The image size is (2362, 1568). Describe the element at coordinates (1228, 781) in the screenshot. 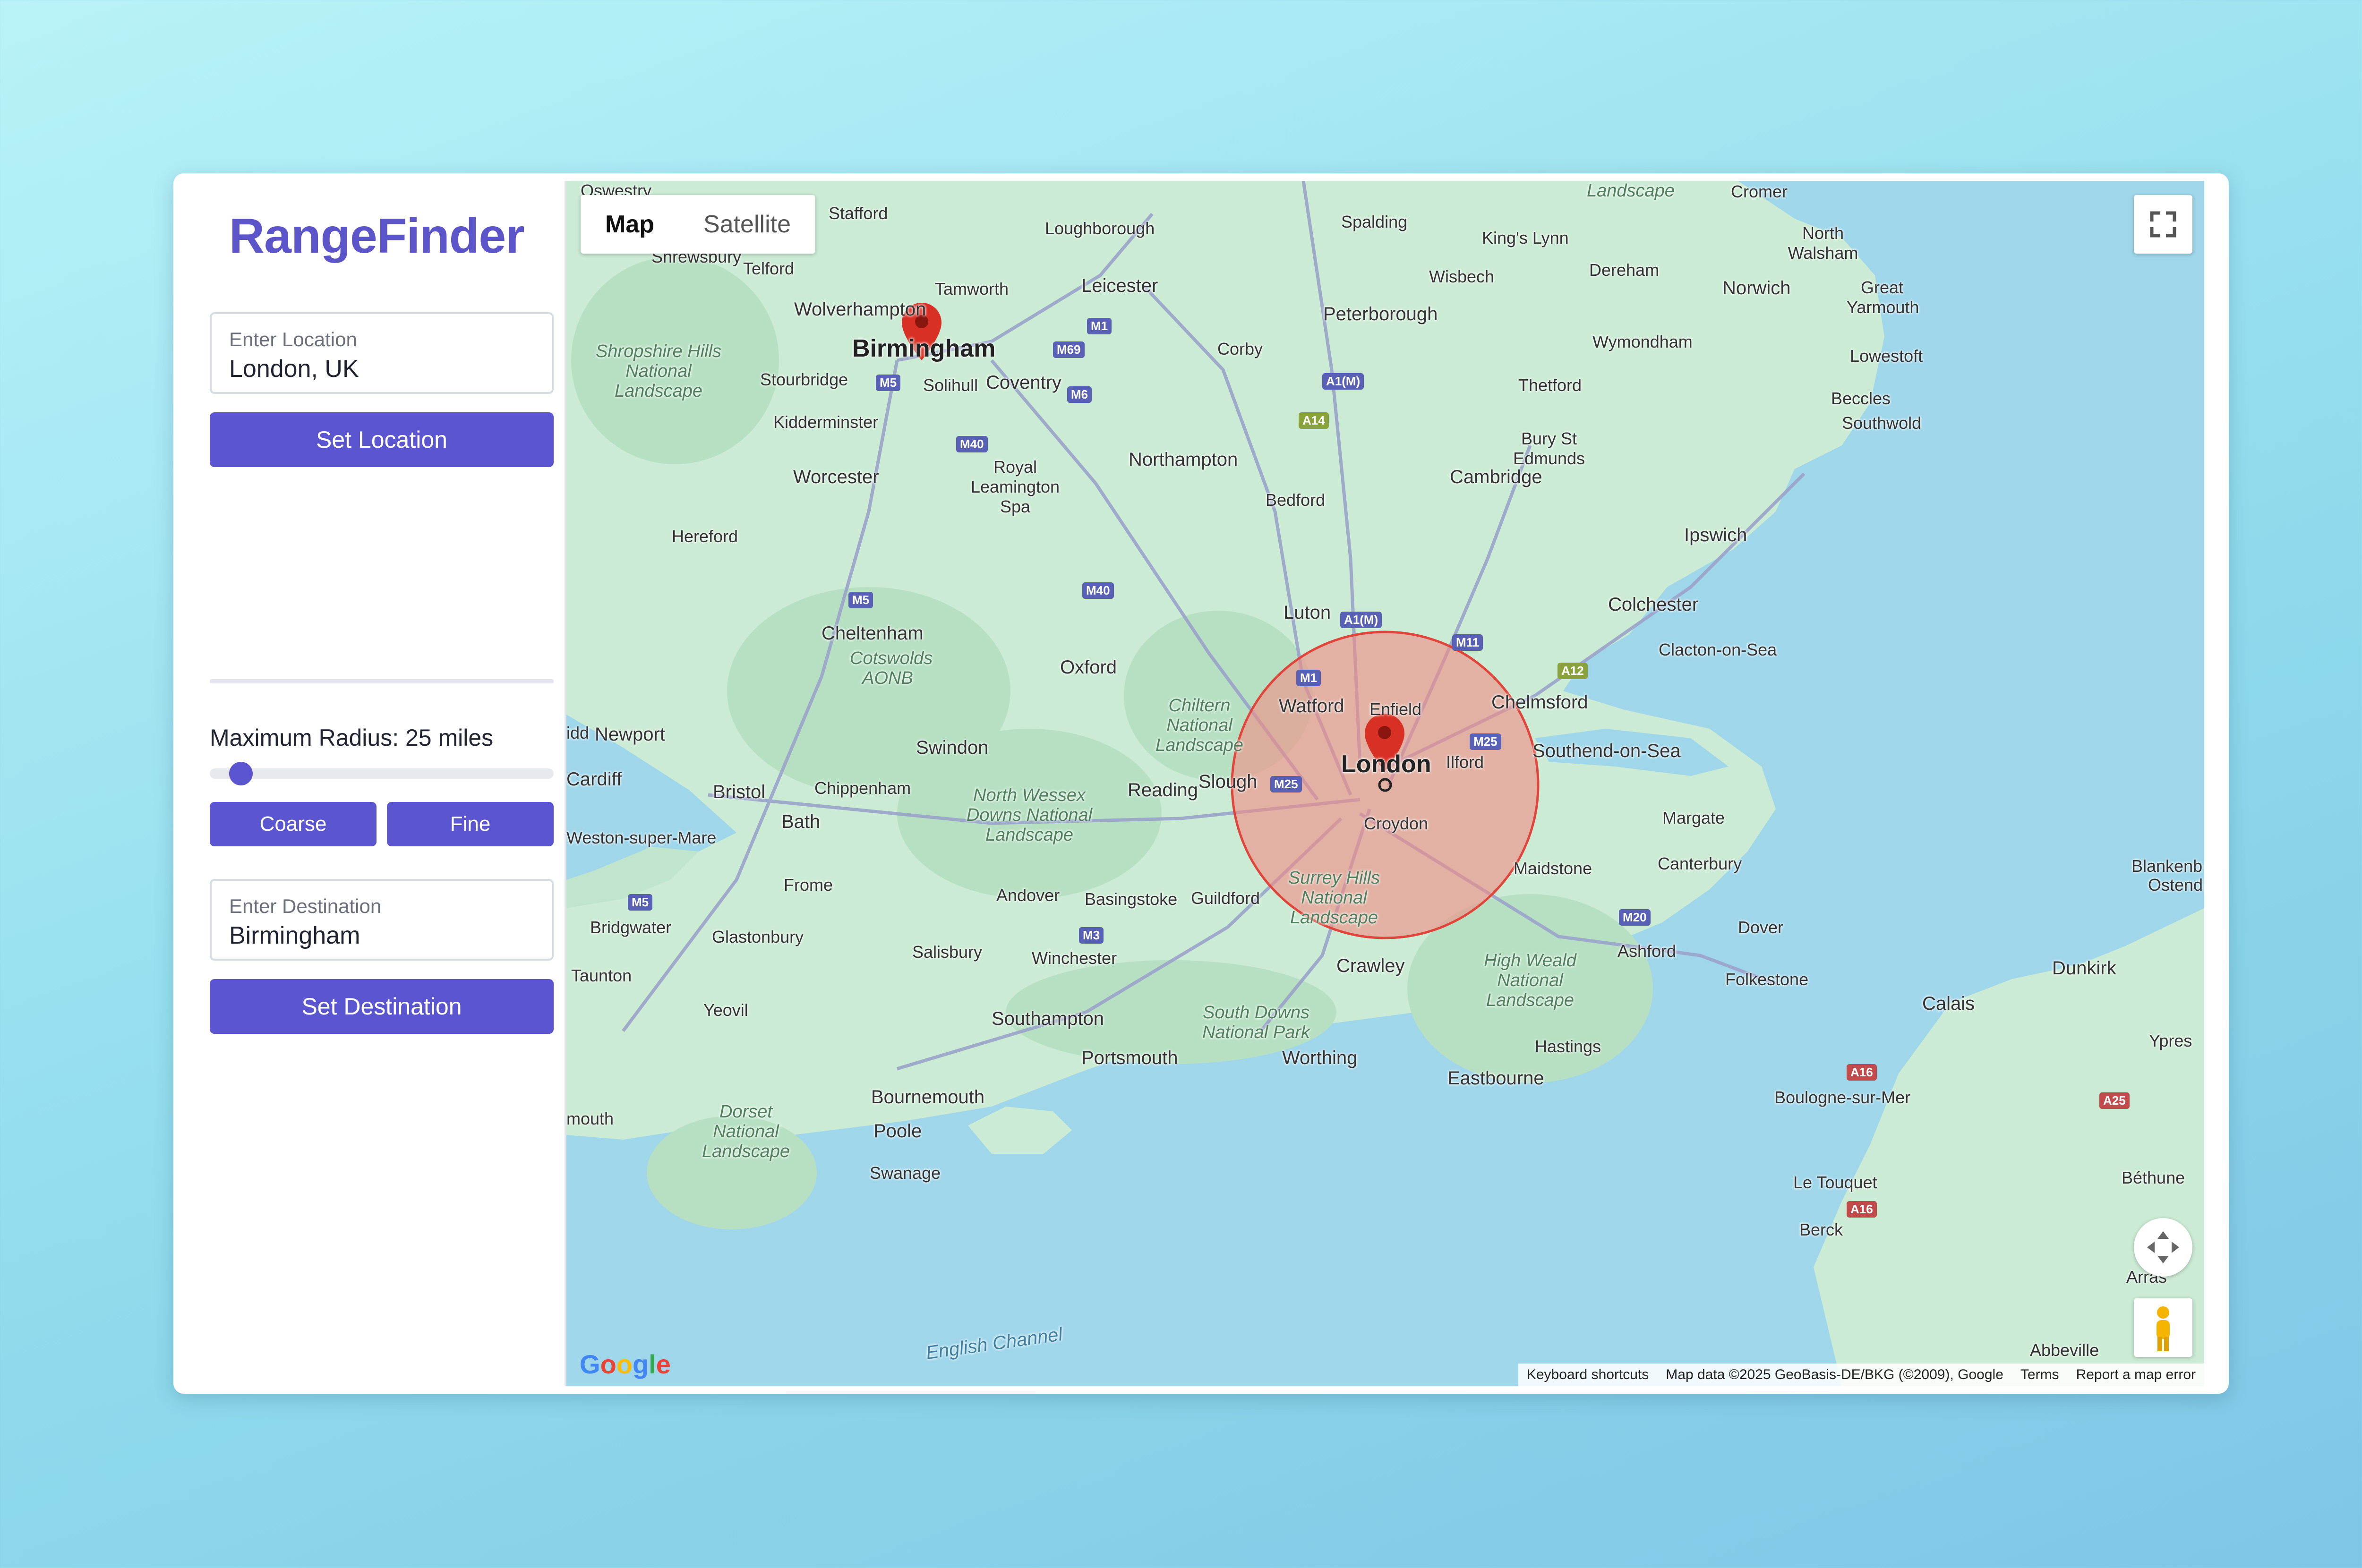

I see `place-label: Slough` at that location.